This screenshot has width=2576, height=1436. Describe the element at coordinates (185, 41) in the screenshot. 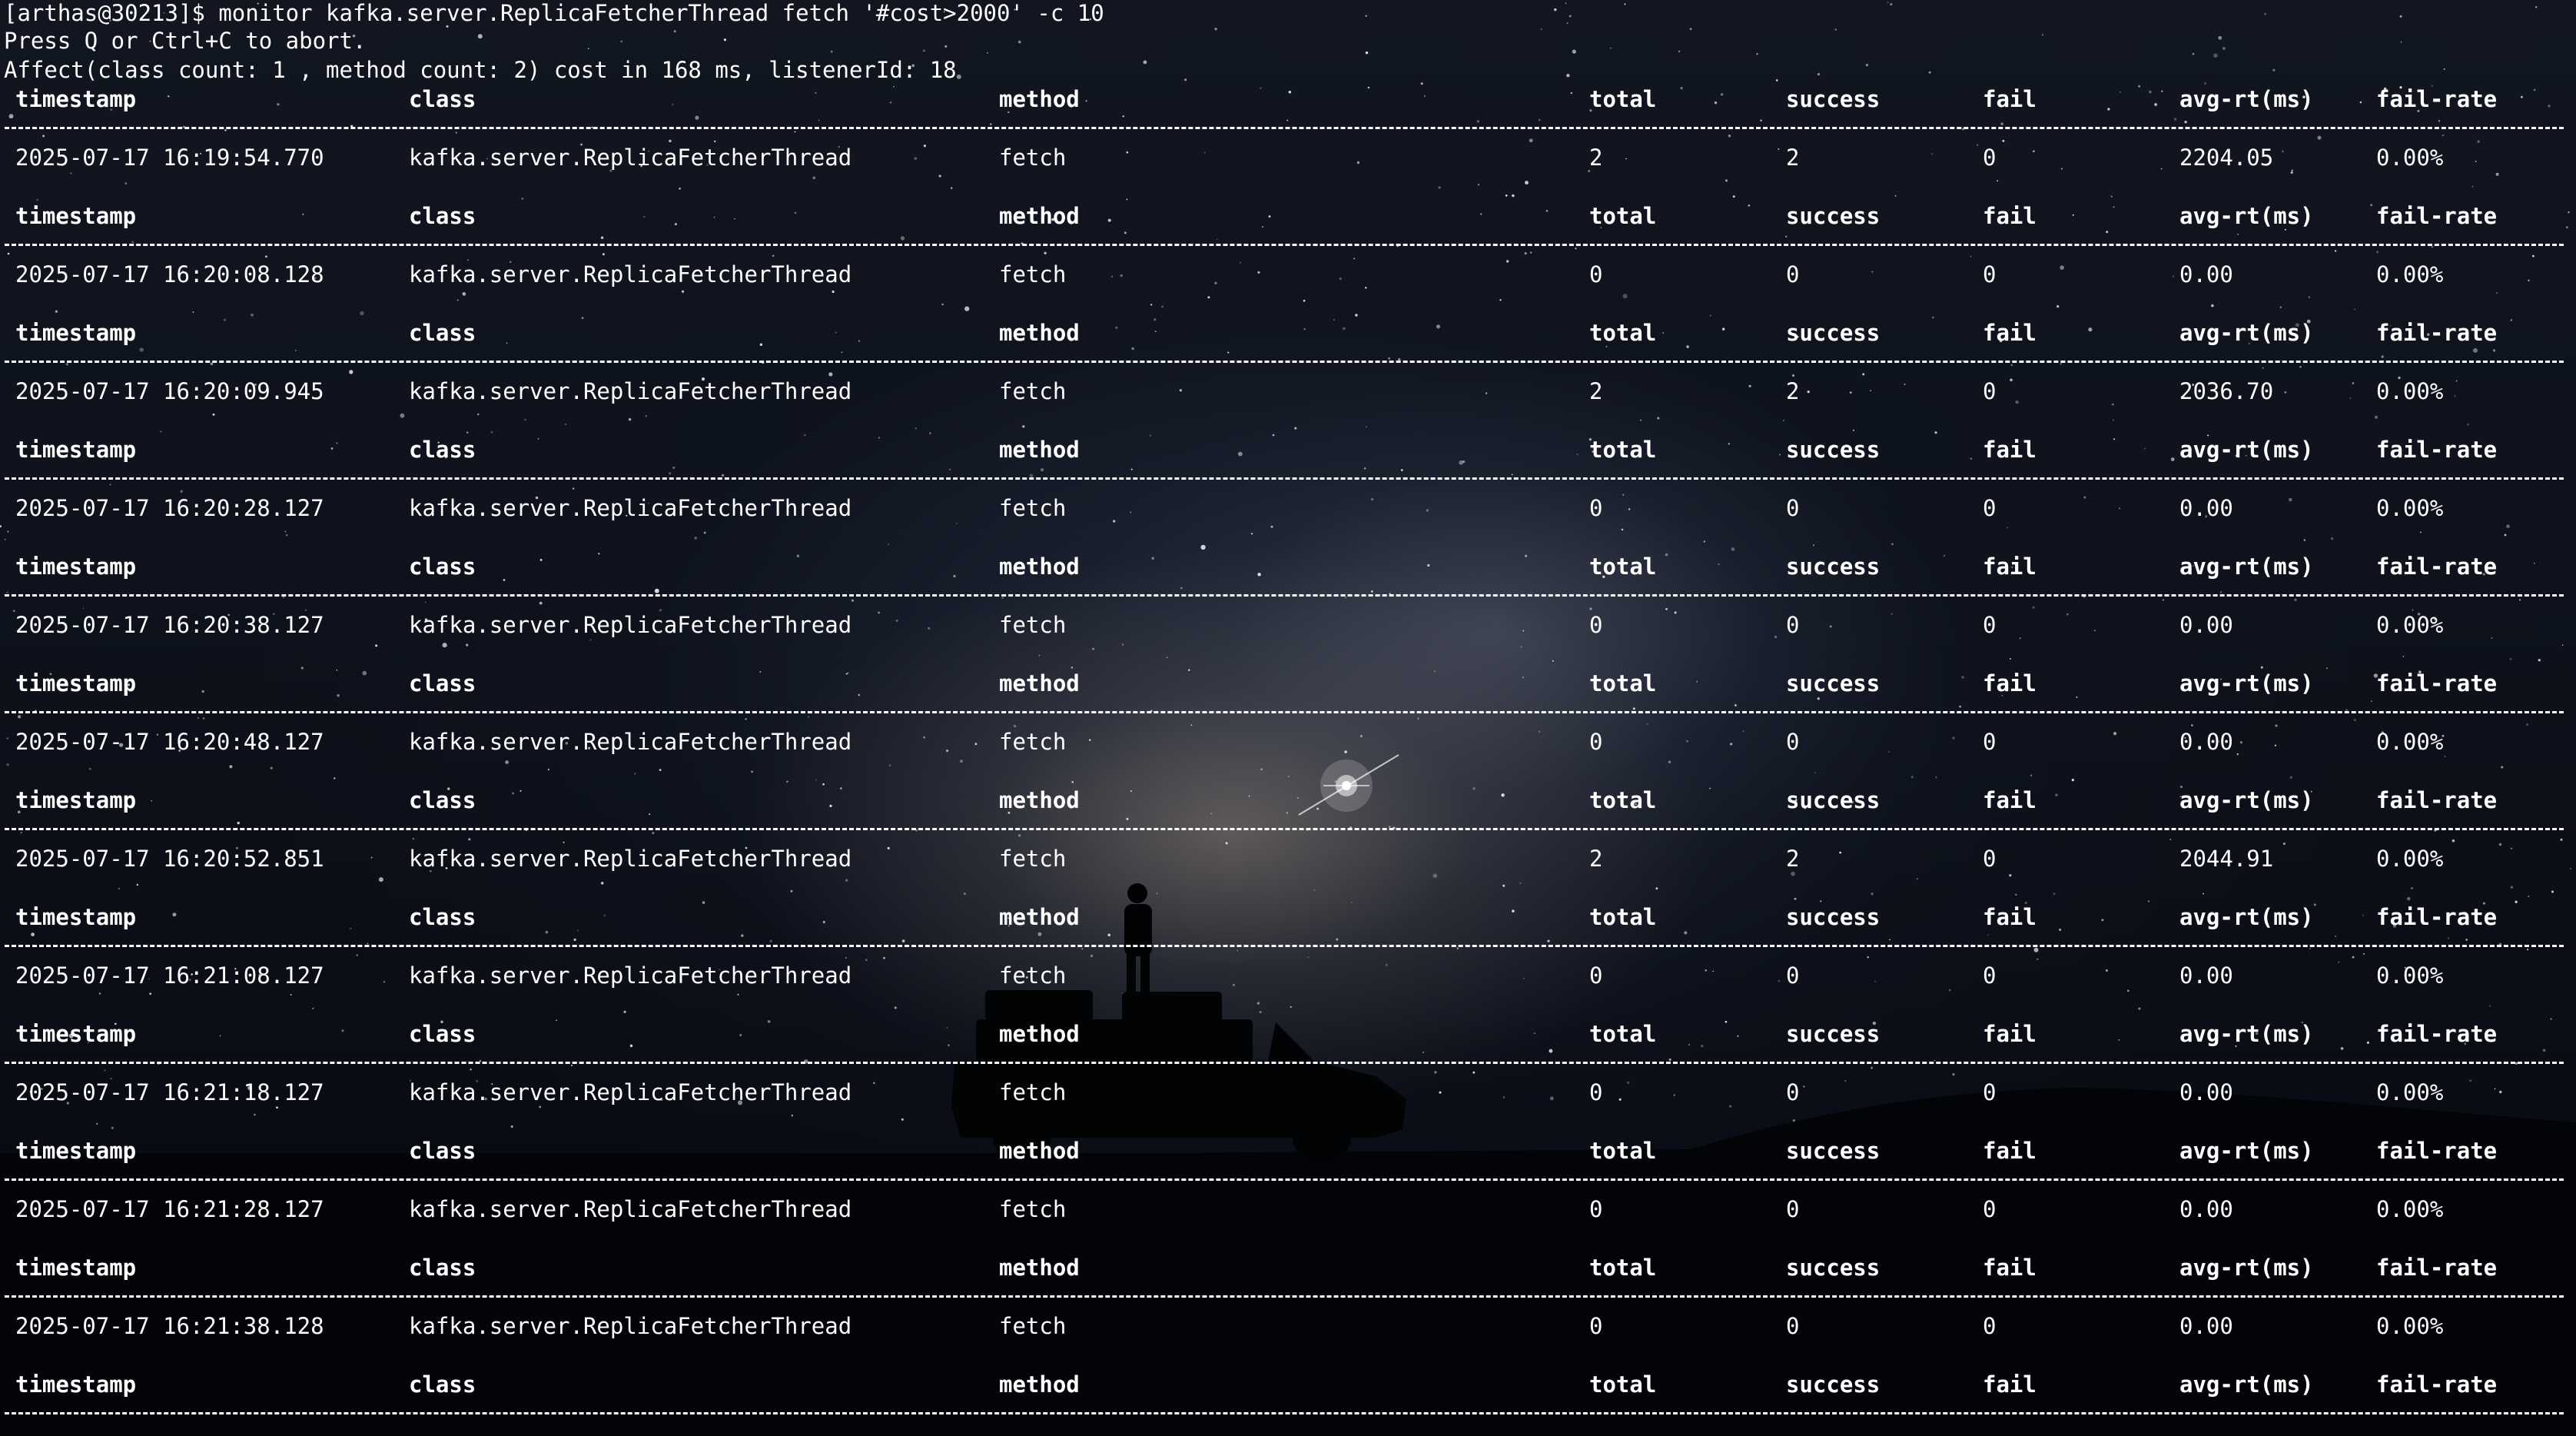

I see `abort-hint-line: Press Q or Ctrl+C to abort.` at that location.